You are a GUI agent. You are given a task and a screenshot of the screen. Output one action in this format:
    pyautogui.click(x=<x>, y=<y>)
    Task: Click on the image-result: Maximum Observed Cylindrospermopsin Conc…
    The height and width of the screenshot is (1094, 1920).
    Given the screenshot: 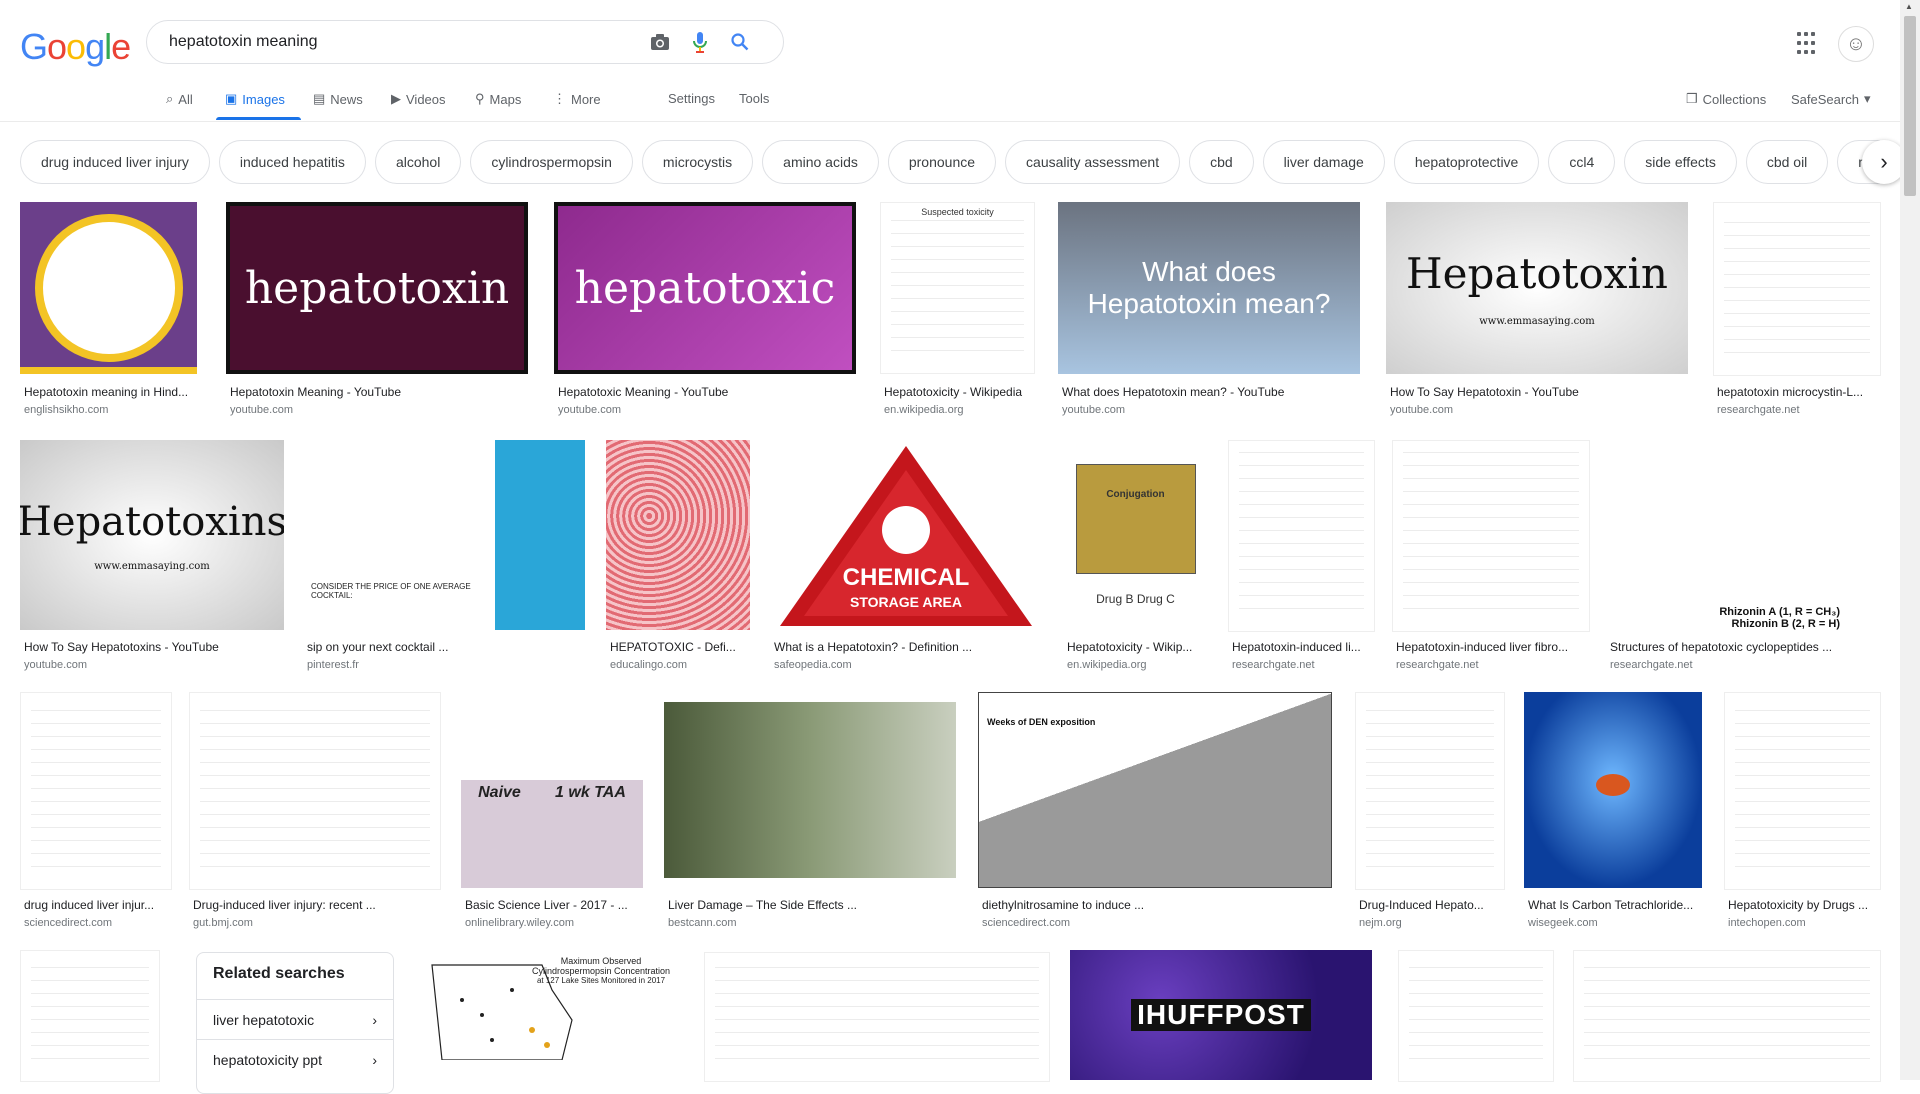 What is the action you would take?
    pyautogui.click(x=548, y=1016)
    